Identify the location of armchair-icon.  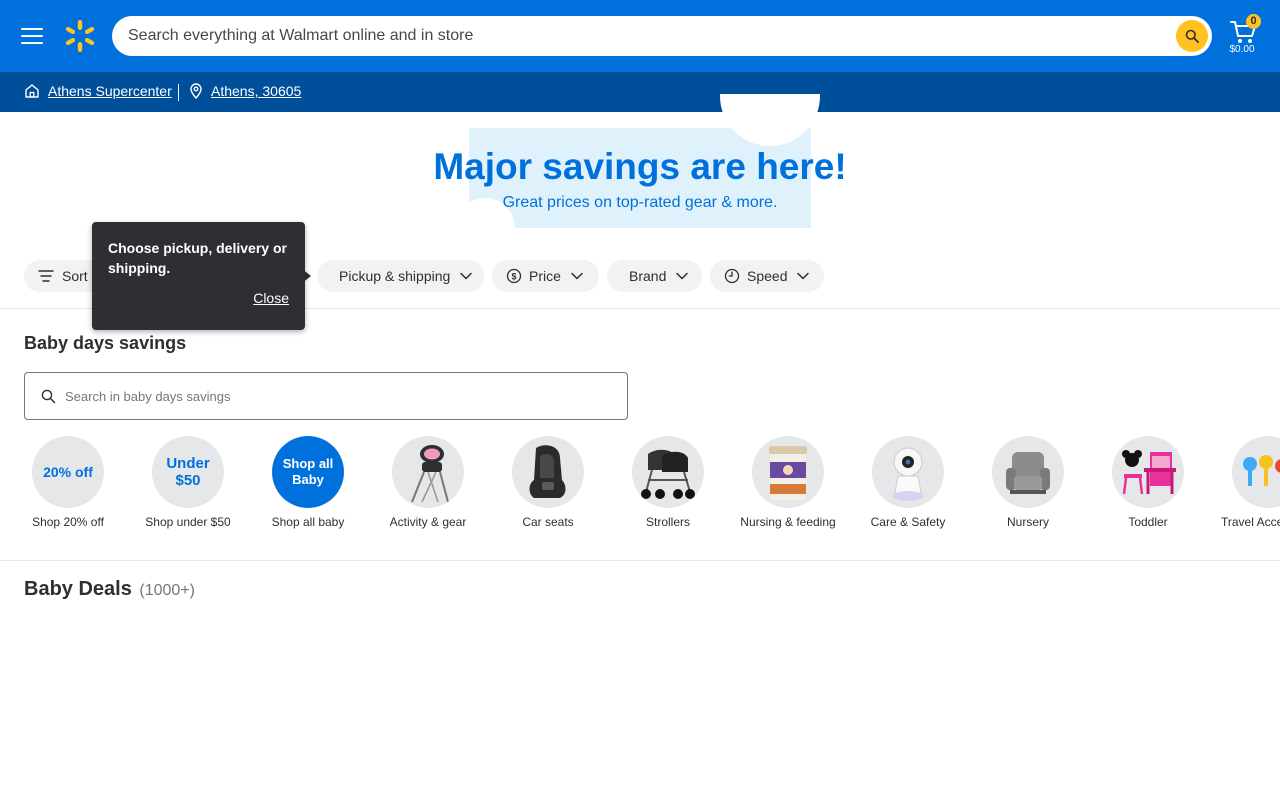
(1028, 472).